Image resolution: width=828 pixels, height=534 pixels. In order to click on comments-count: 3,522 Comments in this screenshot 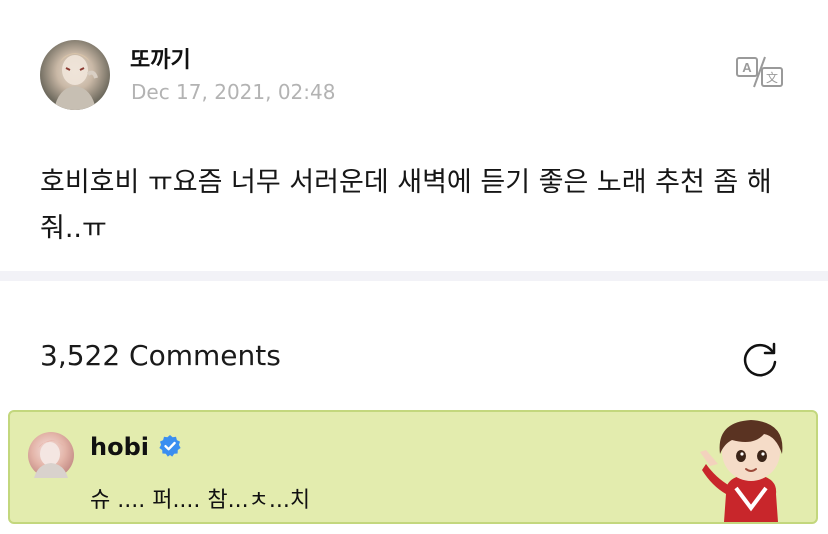, I will do `click(160, 355)`.